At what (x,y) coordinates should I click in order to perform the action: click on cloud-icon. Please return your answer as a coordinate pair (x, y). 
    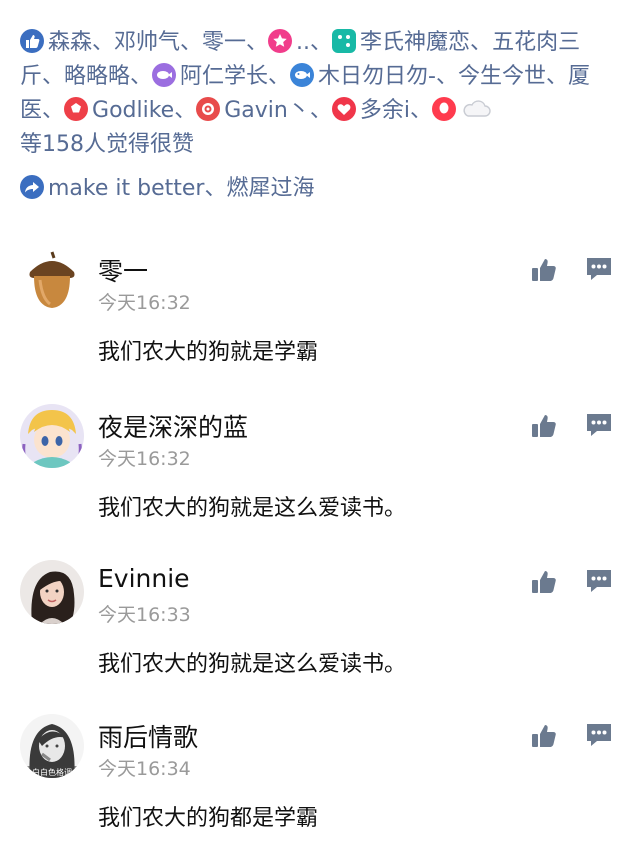
    Looking at the image, I should click on (476, 109).